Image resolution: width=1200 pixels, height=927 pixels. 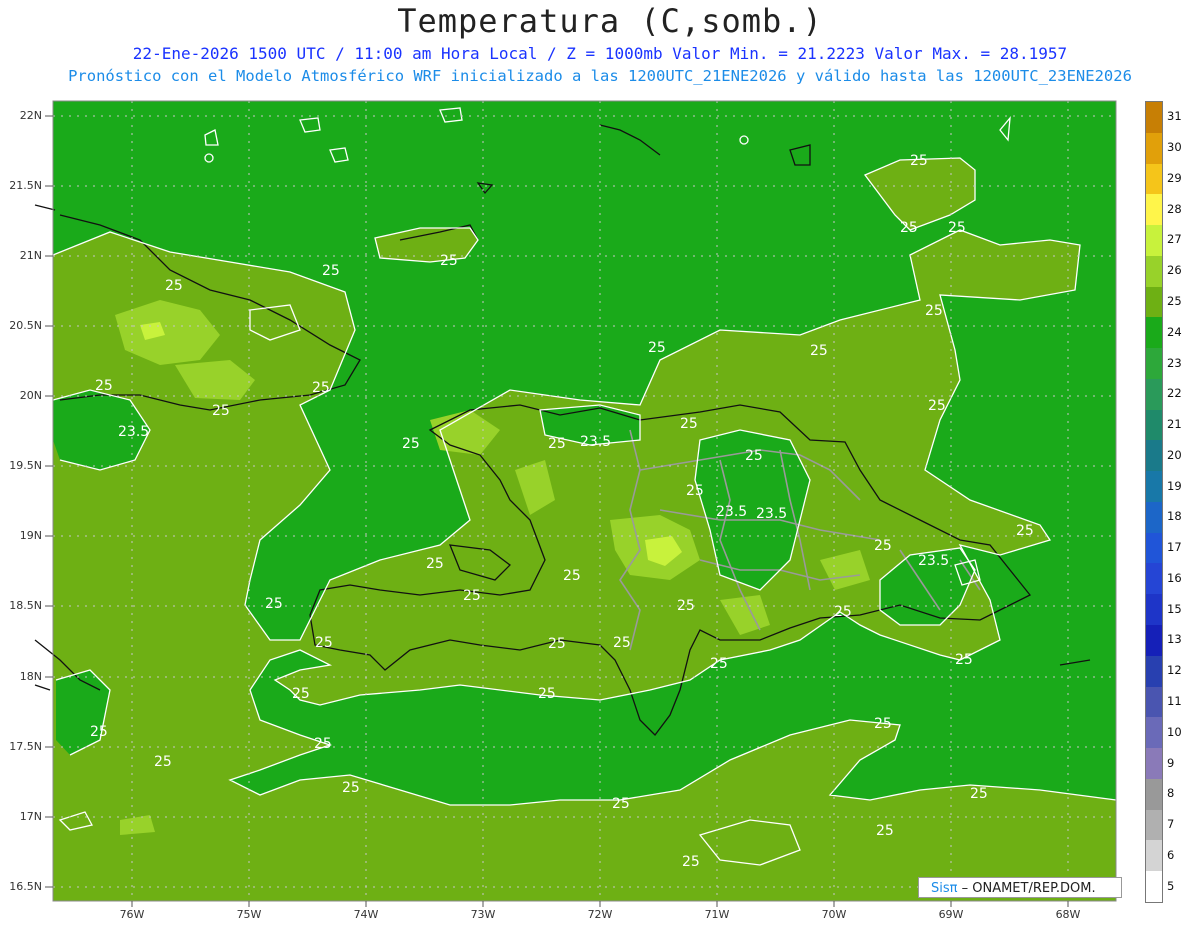 I want to click on lat-label: 20N, so click(x=30, y=395).